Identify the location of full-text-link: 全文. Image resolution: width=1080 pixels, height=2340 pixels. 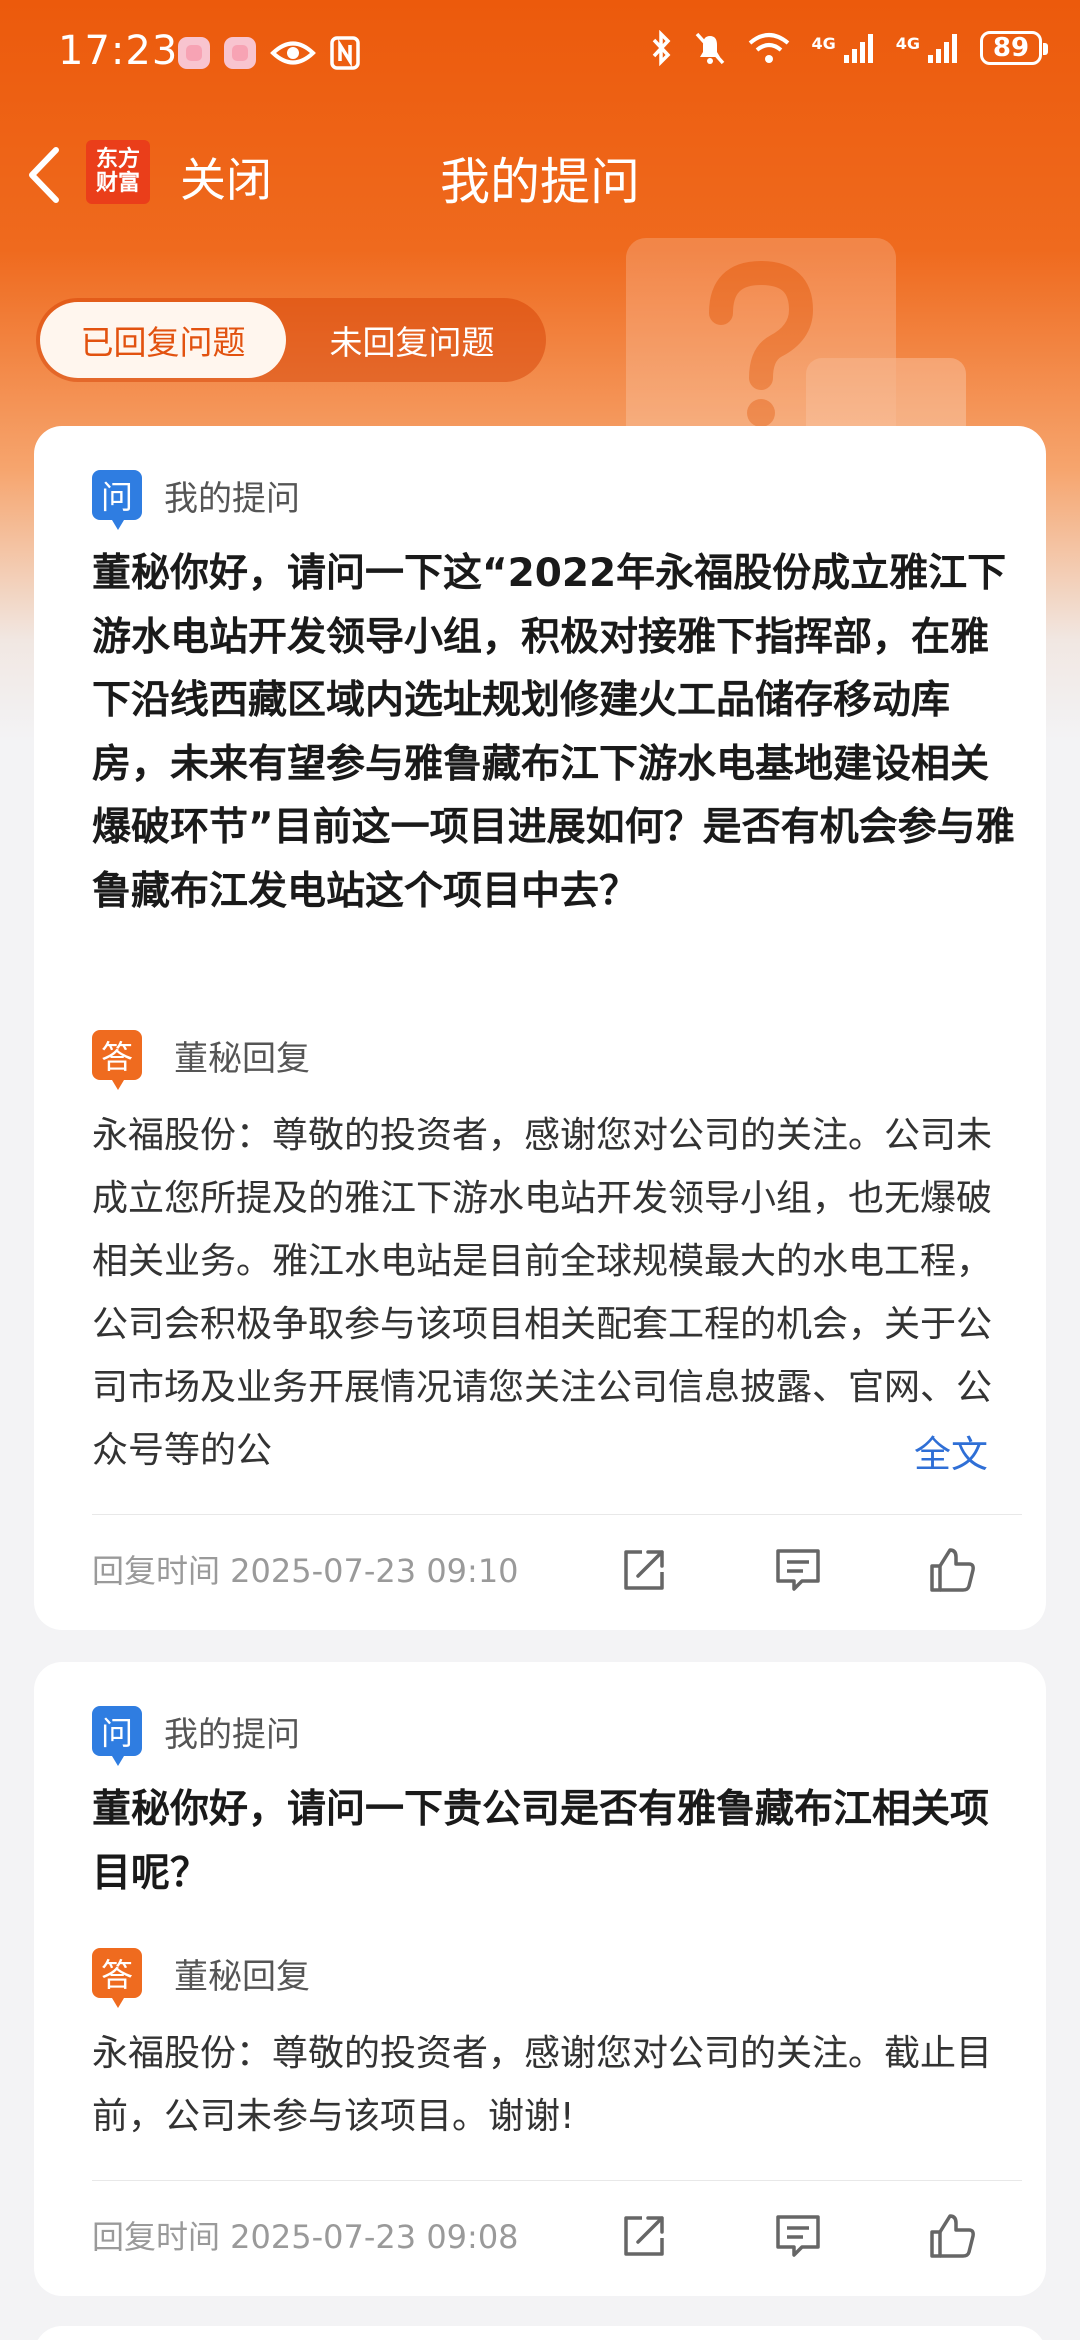
(948, 1450).